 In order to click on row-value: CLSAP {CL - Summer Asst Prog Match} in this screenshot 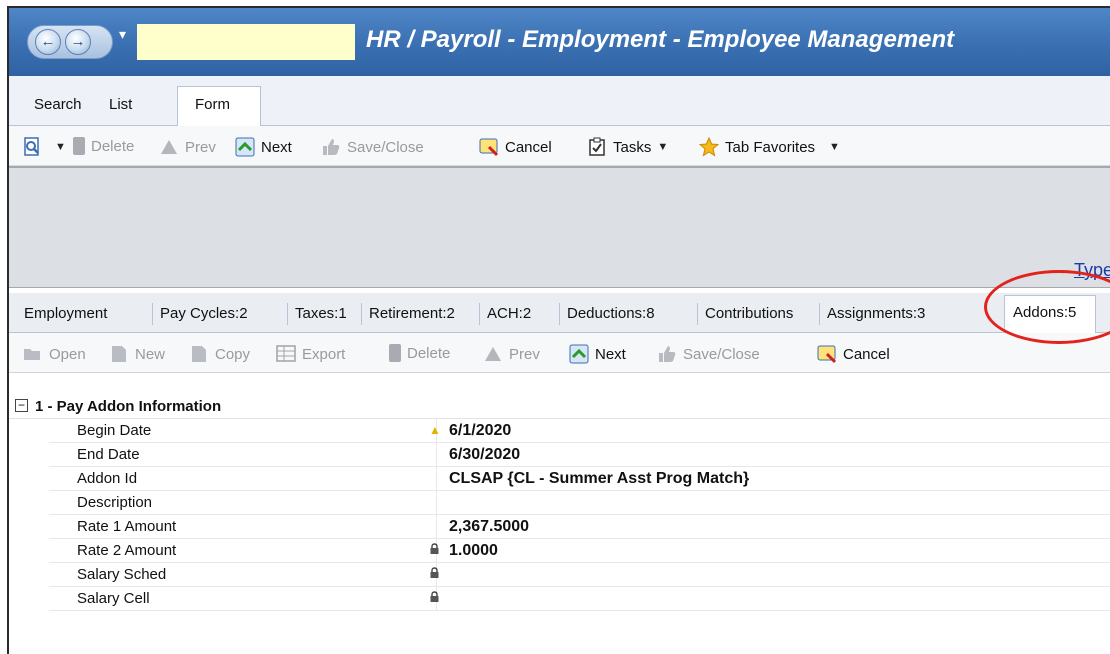, I will do `click(599, 479)`.